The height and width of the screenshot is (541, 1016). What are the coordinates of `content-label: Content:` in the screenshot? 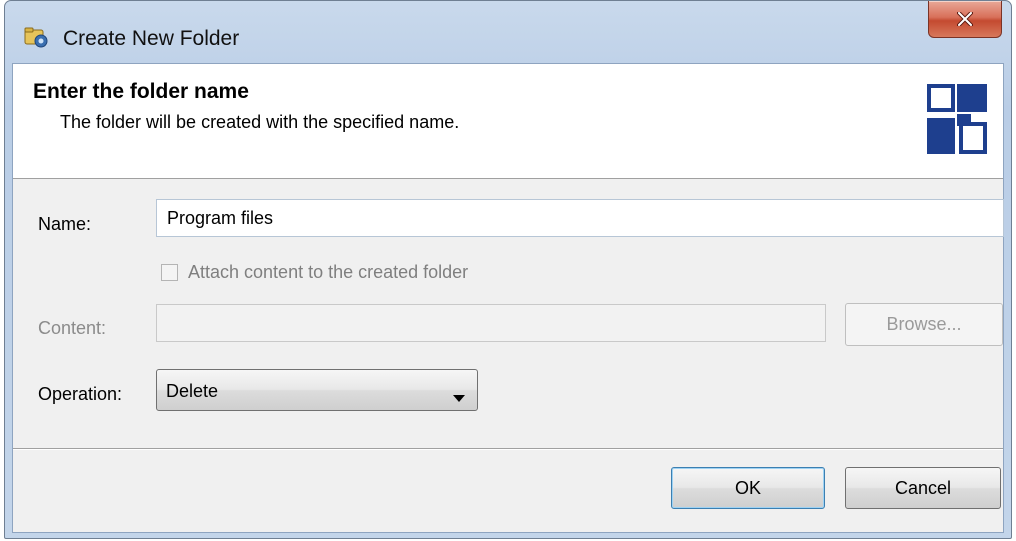 It's located at (72, 328).